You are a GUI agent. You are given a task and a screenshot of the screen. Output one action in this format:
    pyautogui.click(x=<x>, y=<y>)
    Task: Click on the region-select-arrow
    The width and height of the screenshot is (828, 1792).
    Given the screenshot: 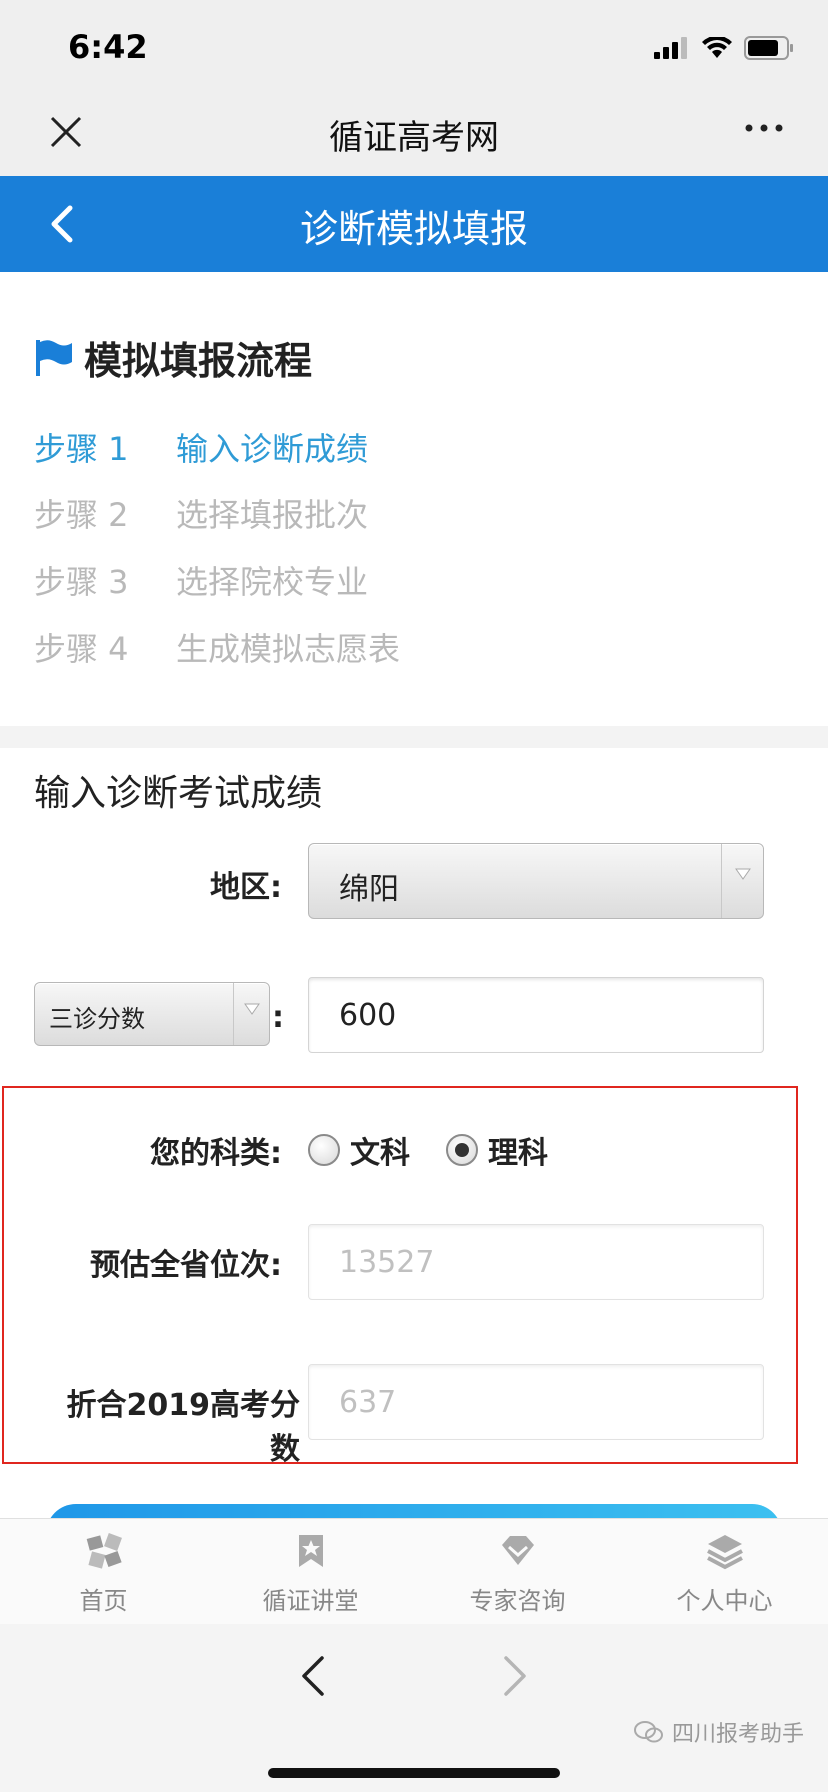 What is the action you would take?
    pyautogui.click(x=742, y=881)
    